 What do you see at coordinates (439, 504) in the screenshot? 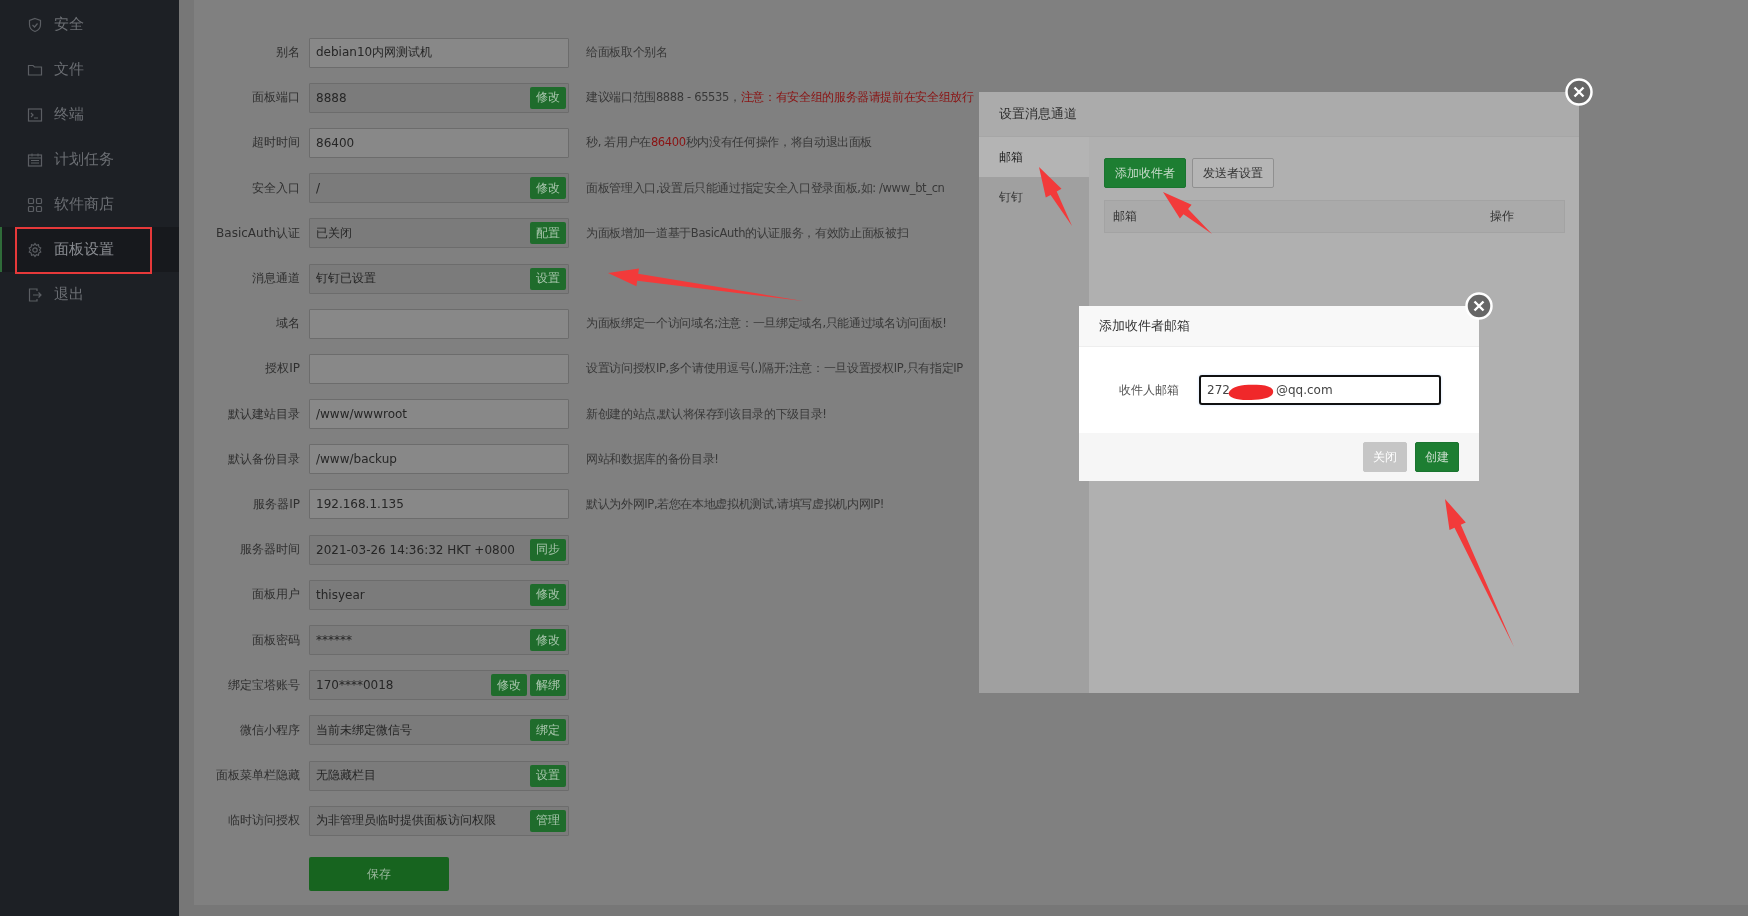
I see `input-field: 192.168.1.135` at bounding box center [439, 504].